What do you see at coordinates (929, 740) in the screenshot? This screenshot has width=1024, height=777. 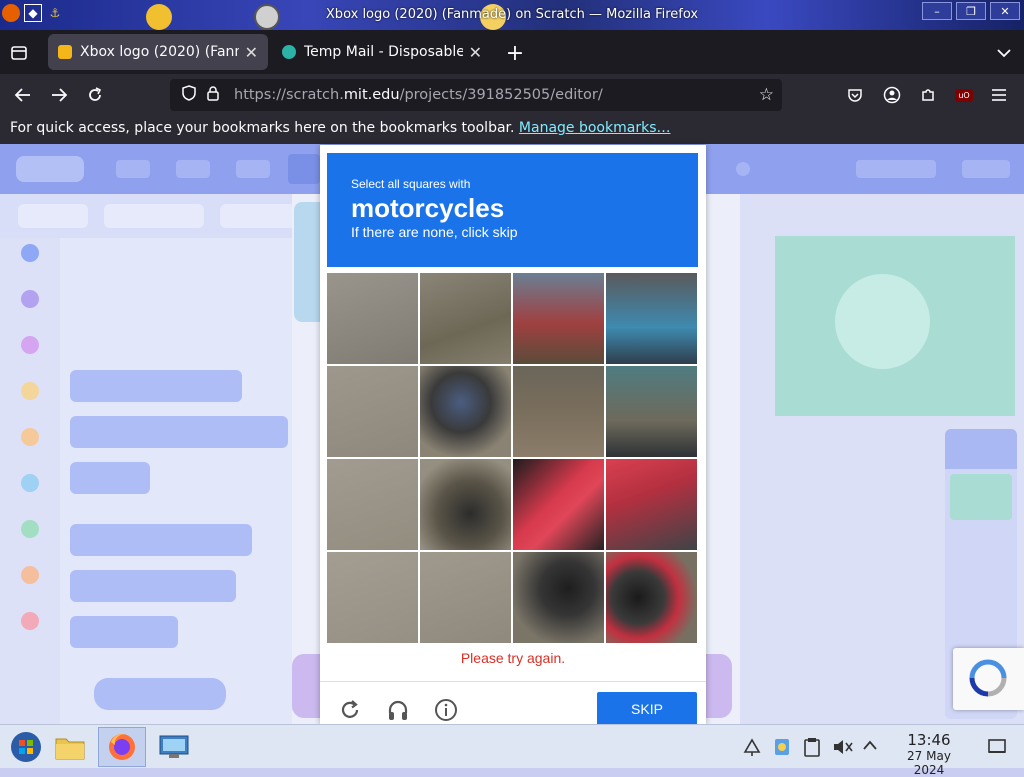 I see `clock-time: 13:46` at bounding box center [929, 740].